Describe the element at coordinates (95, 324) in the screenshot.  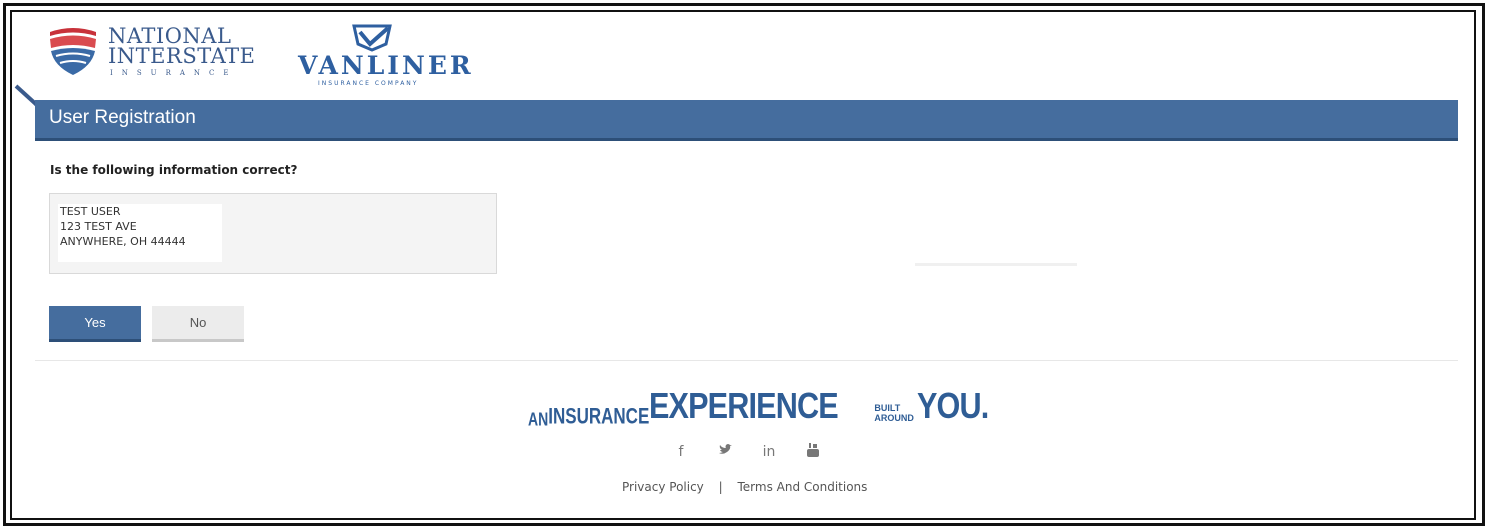
I see `yes-button: Yes` at that location.